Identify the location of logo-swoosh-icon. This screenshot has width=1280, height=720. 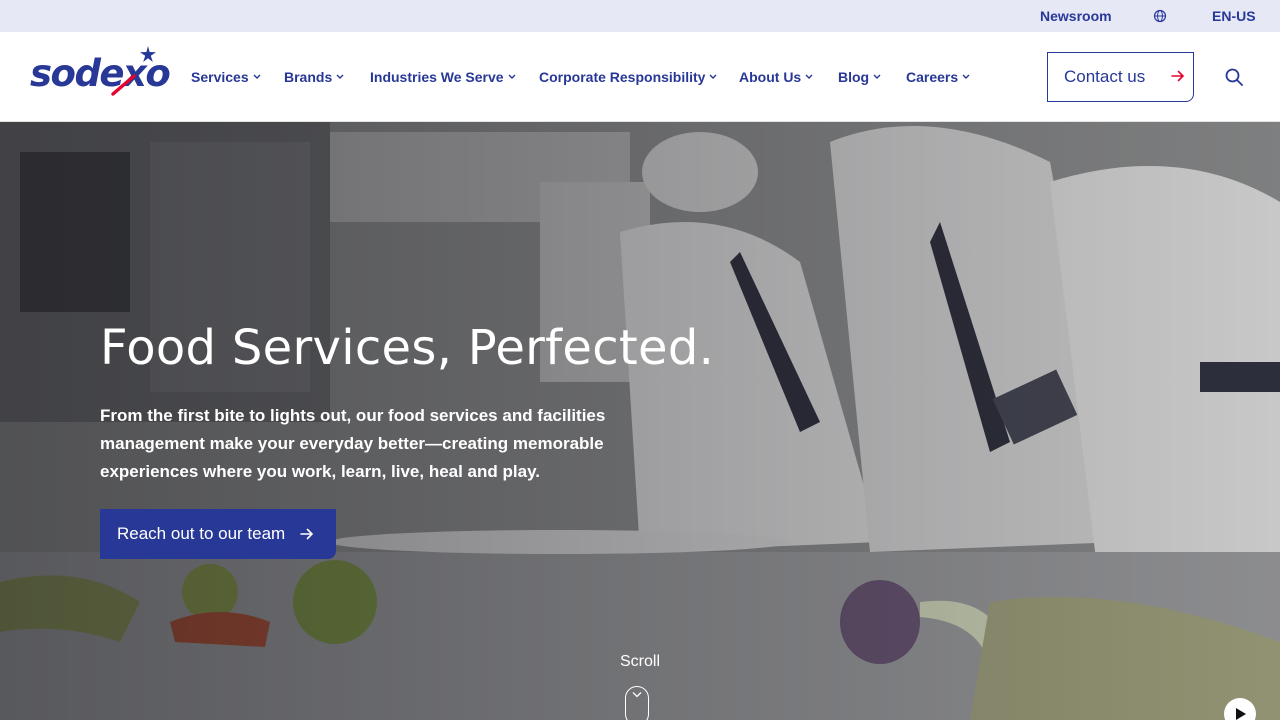
(123, 85).